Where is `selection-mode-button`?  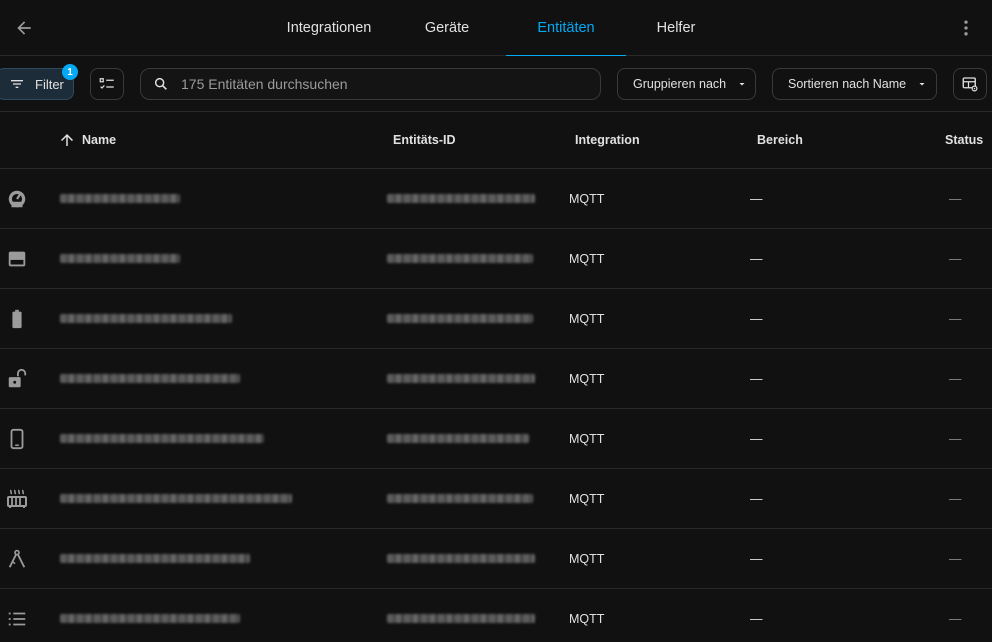 selection-mode-button is located at coordinates (107, 84).